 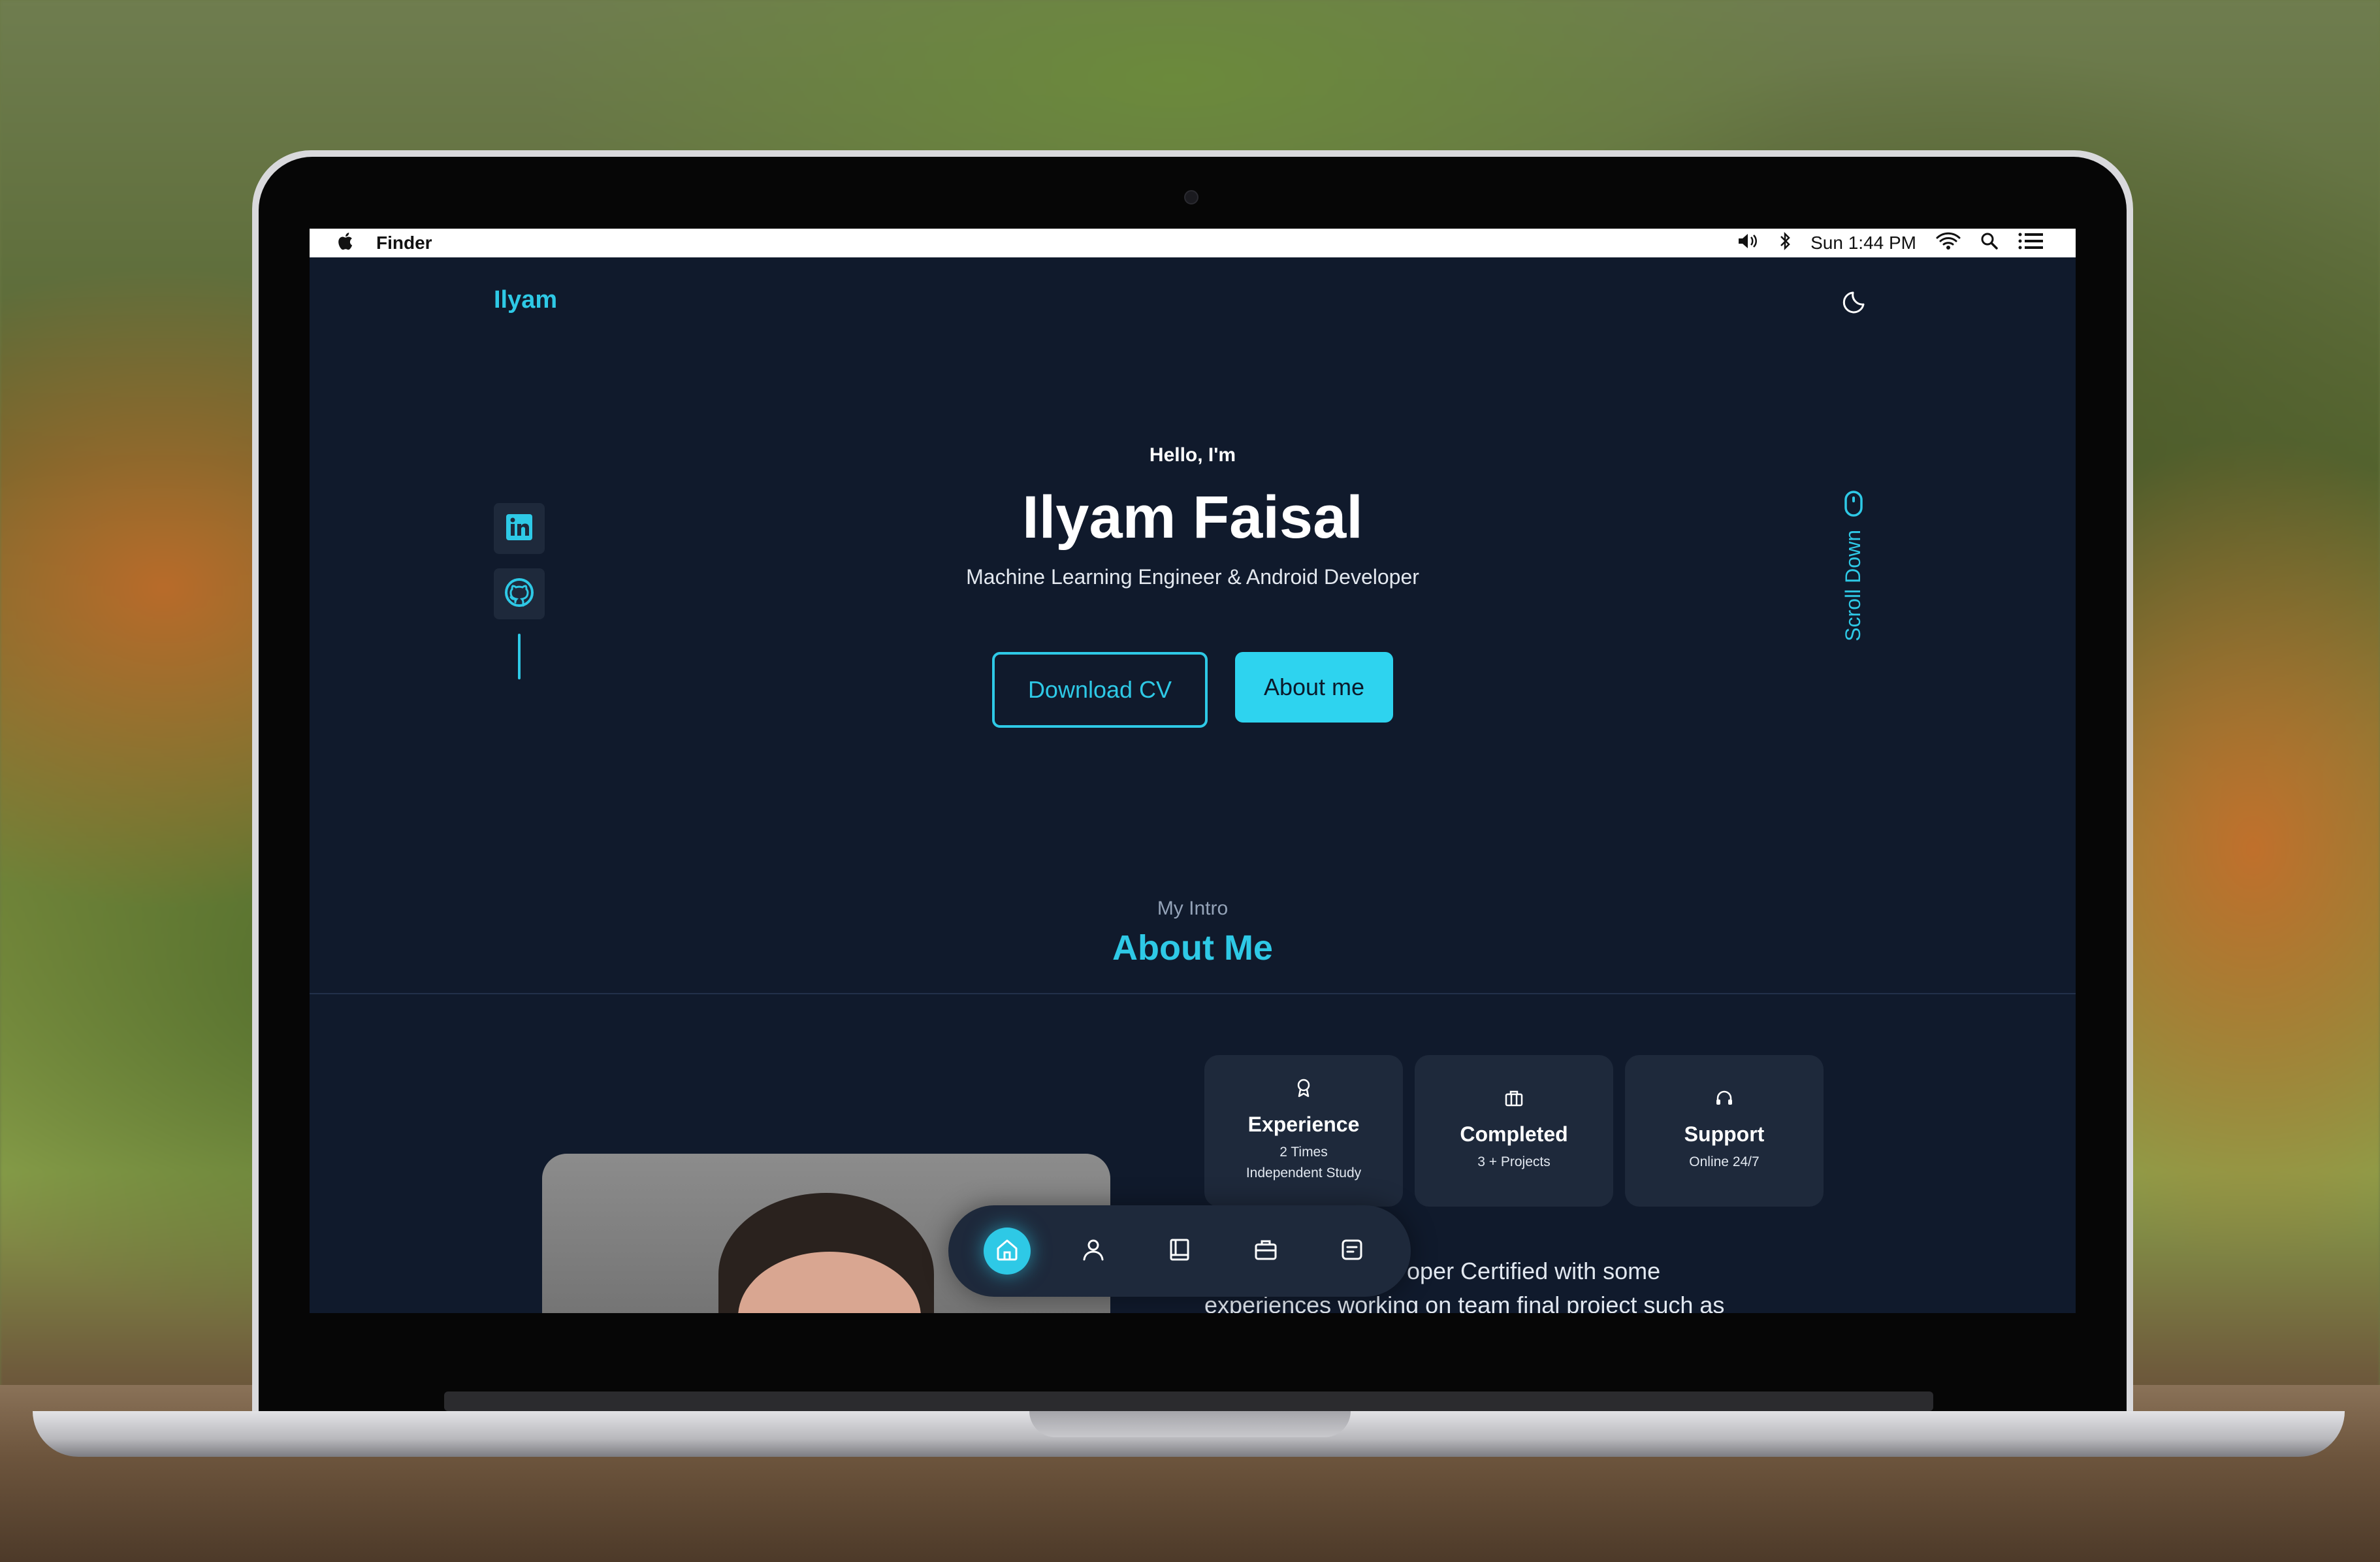 I want to click on stat-subtitle: 3 + Projects, so click(x=1514, y=1161).